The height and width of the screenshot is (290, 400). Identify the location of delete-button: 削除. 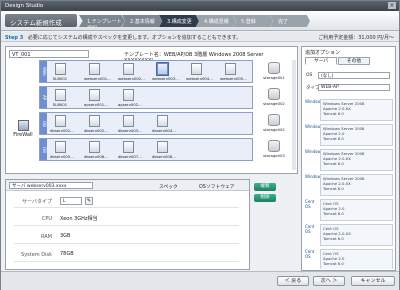
(265, 198).